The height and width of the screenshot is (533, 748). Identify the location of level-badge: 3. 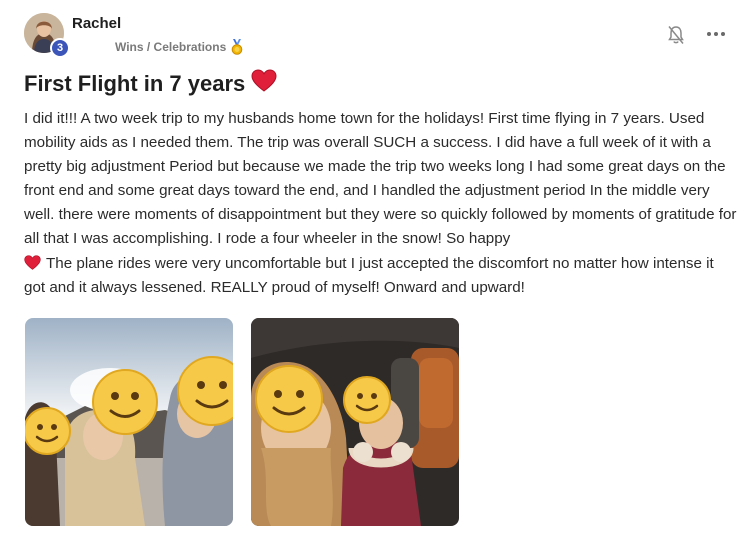
(60, 48).